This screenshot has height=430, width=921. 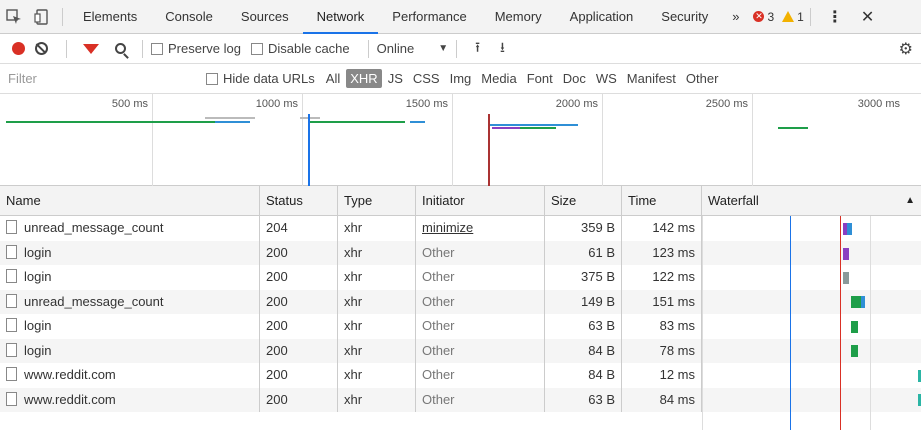 What do you see at coordinates (574, 78) in the screenshot?
I see `type-filter-doc: Doc` at bounding box center [574, 78].